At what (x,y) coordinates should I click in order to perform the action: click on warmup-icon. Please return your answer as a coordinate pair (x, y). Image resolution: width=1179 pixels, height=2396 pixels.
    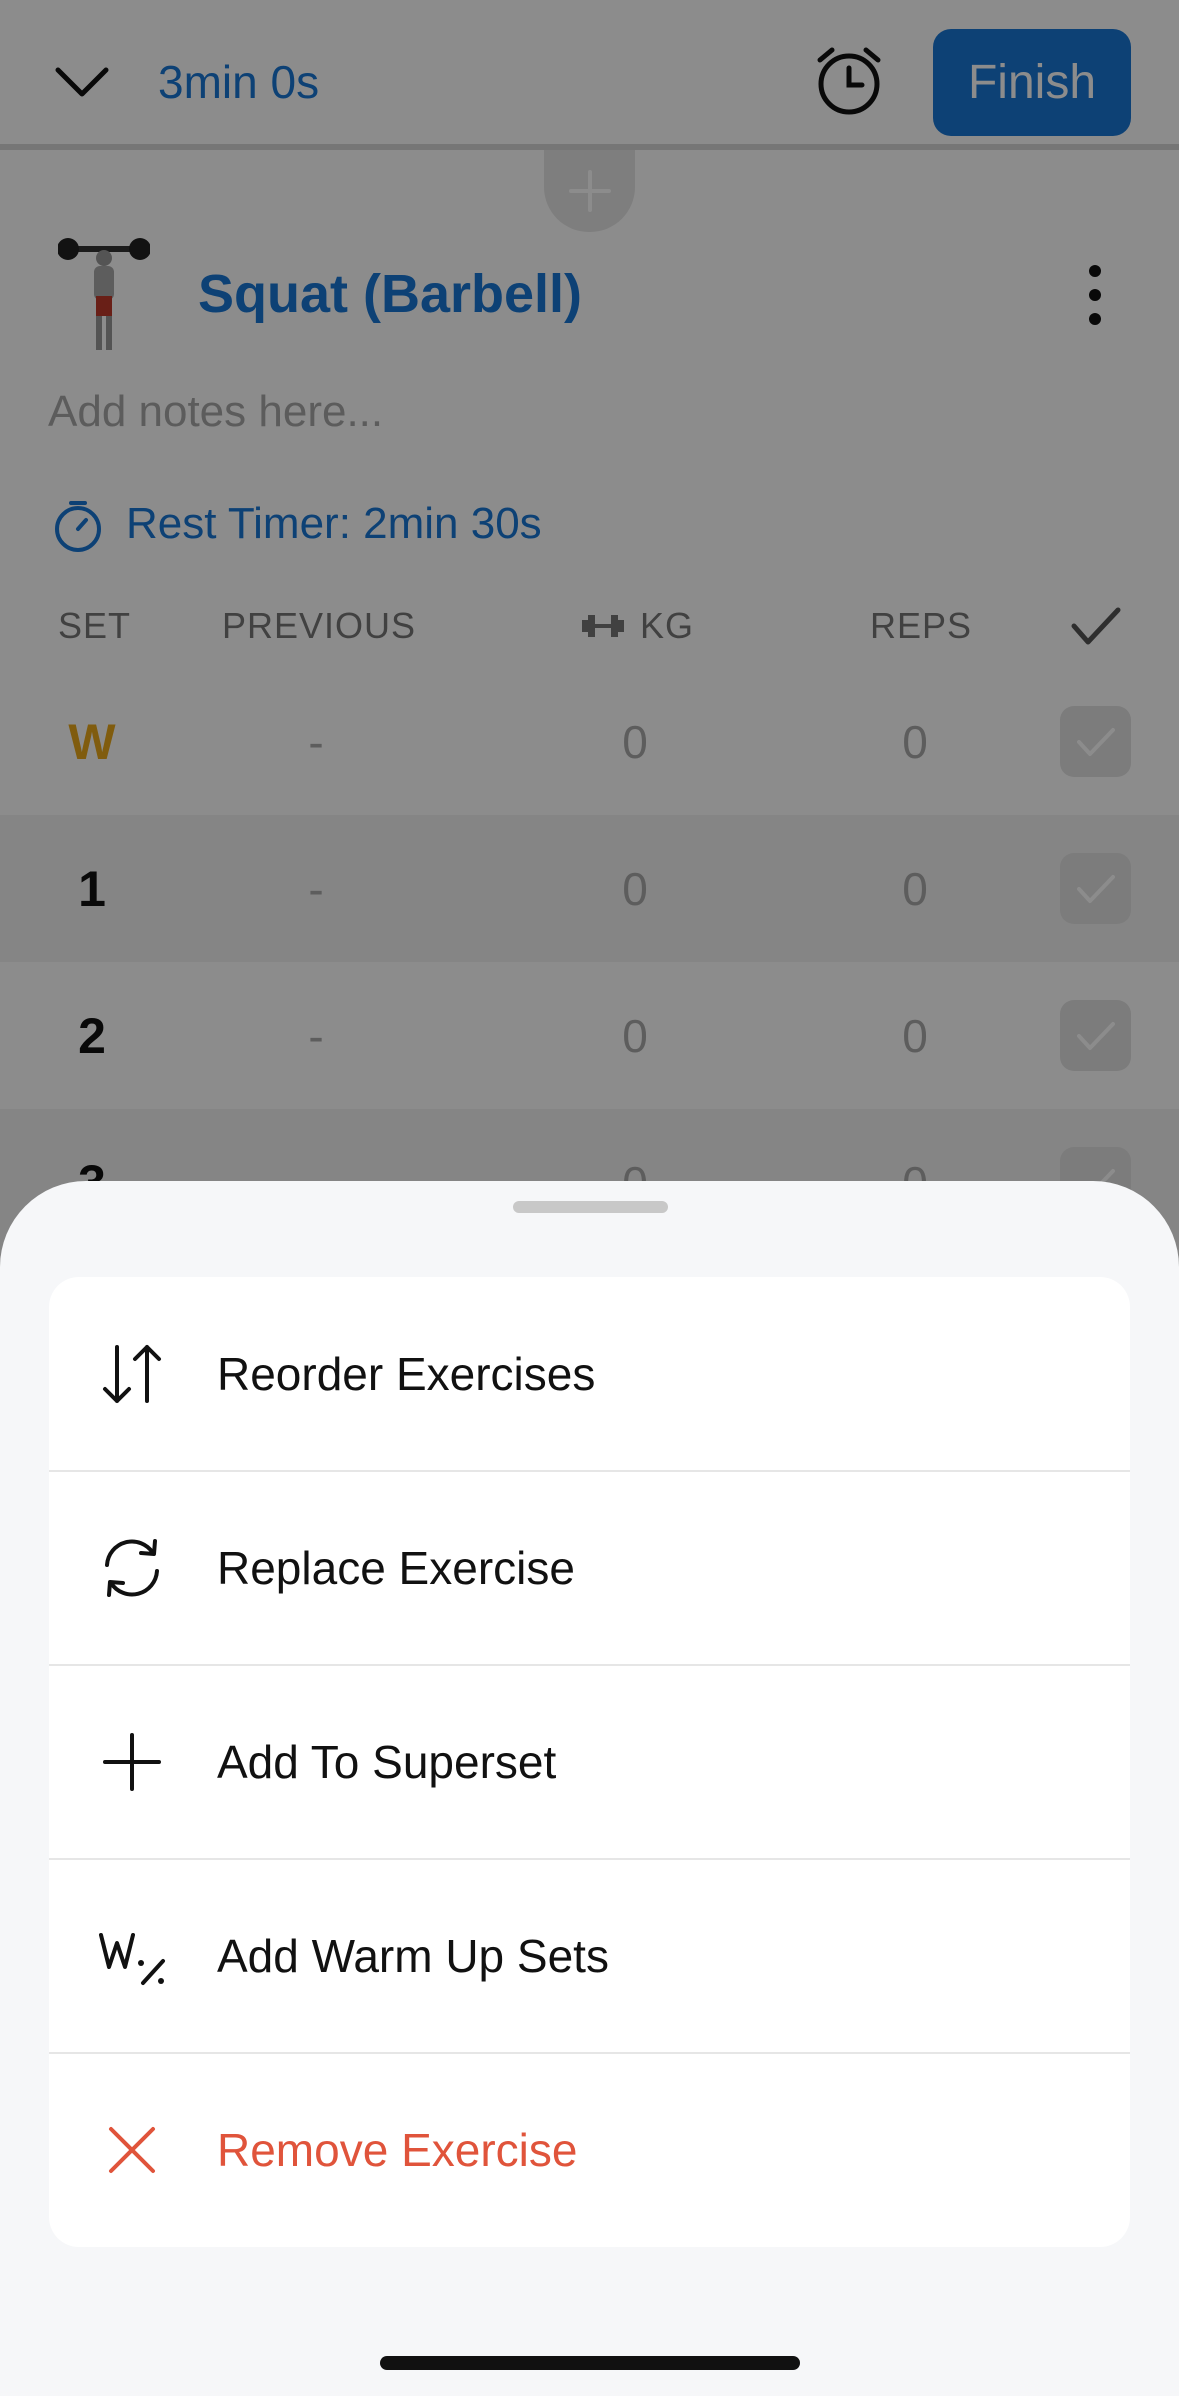
    Looking at the image, I should click on (132, 1959).